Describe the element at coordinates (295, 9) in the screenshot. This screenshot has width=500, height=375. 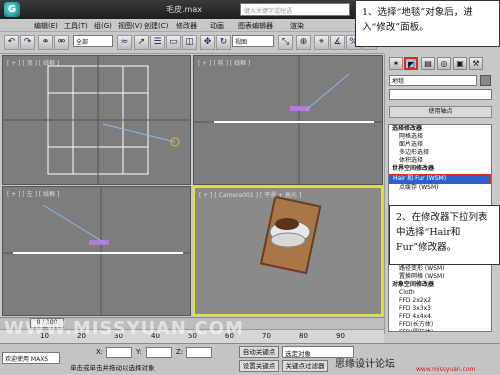
I see `search-input: 键入关键字或短语` at that location.